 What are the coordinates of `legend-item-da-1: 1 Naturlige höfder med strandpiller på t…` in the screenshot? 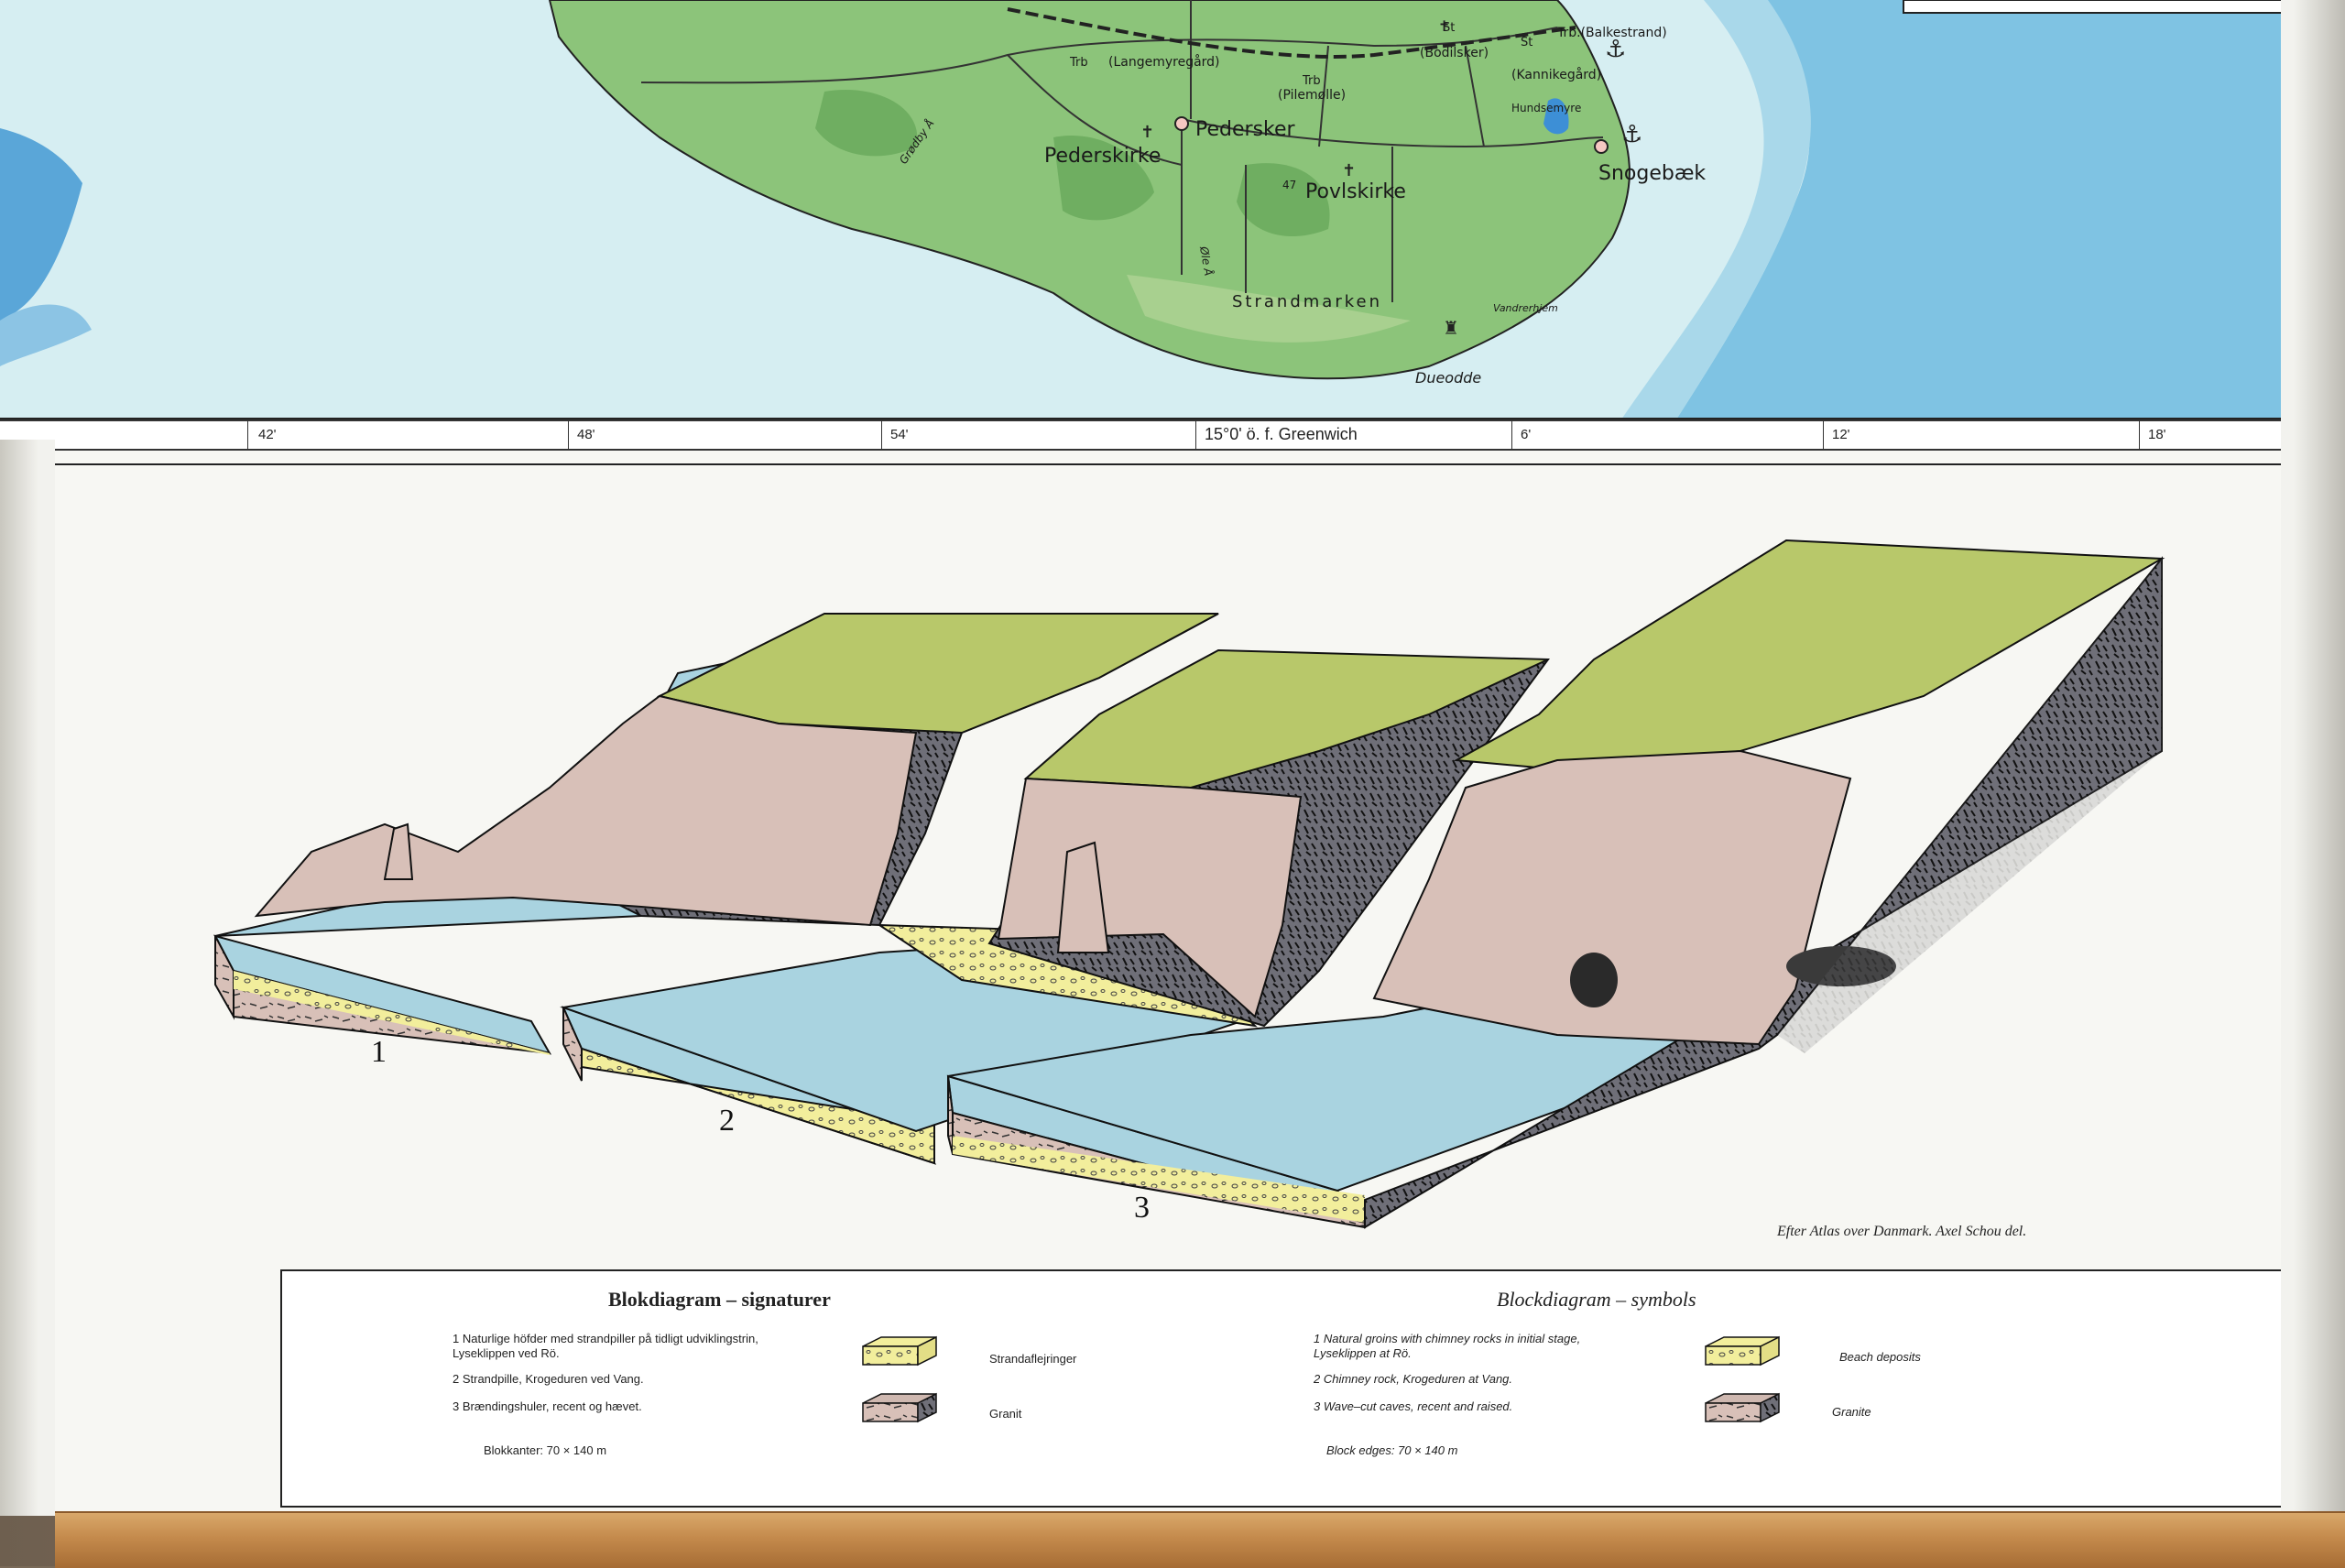 It's located at (605, 1346).